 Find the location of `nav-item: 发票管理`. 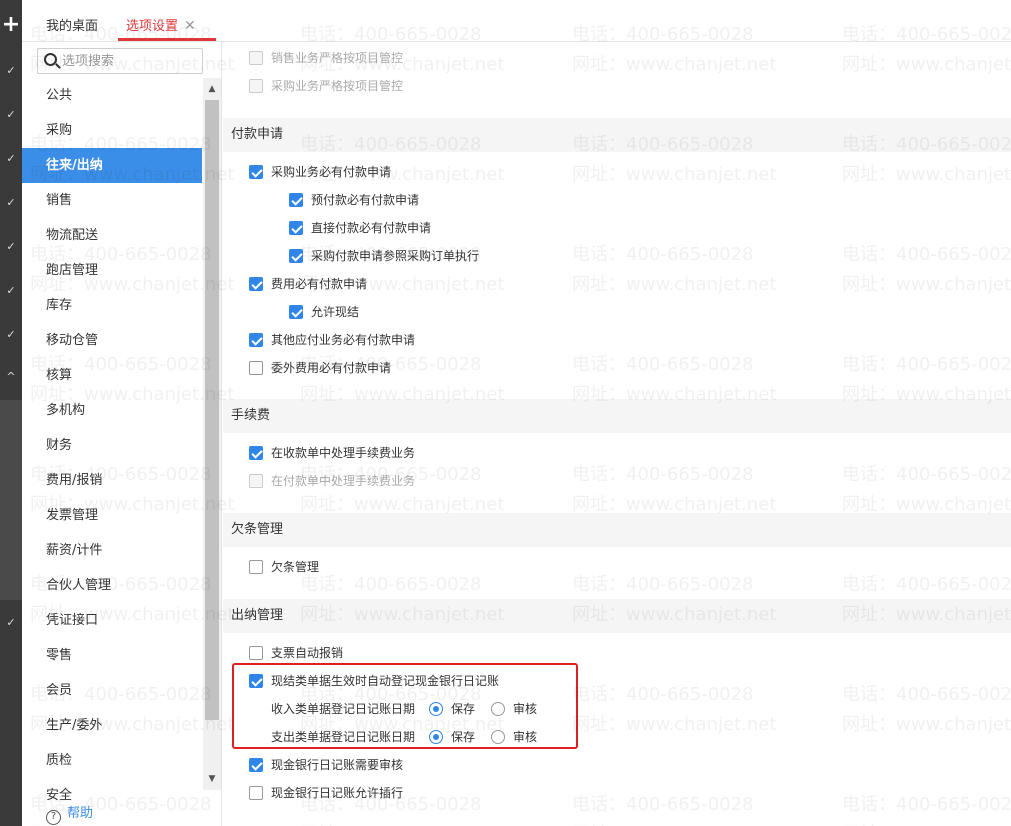

nav-item: 发票管理 is located at coordinates (112, 515).